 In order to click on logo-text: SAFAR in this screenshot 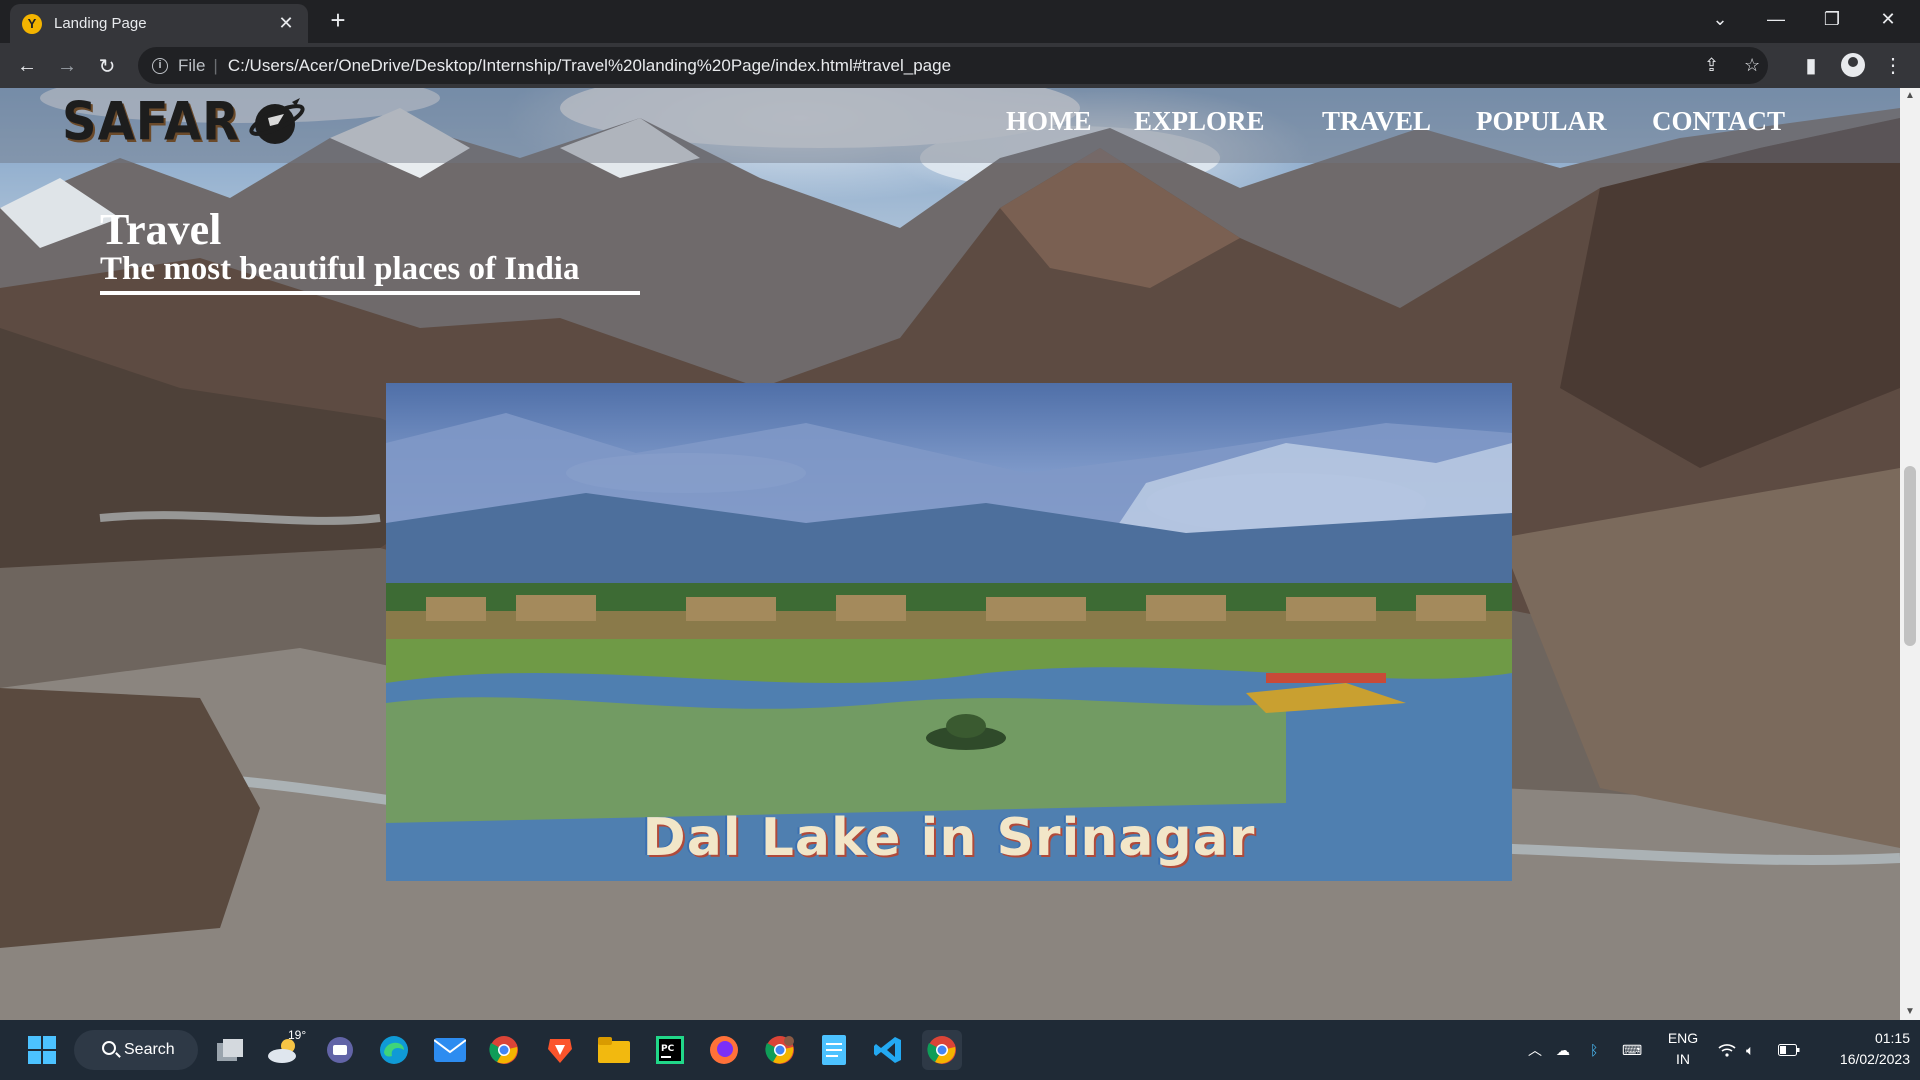, I will do `click(151, 122)`.